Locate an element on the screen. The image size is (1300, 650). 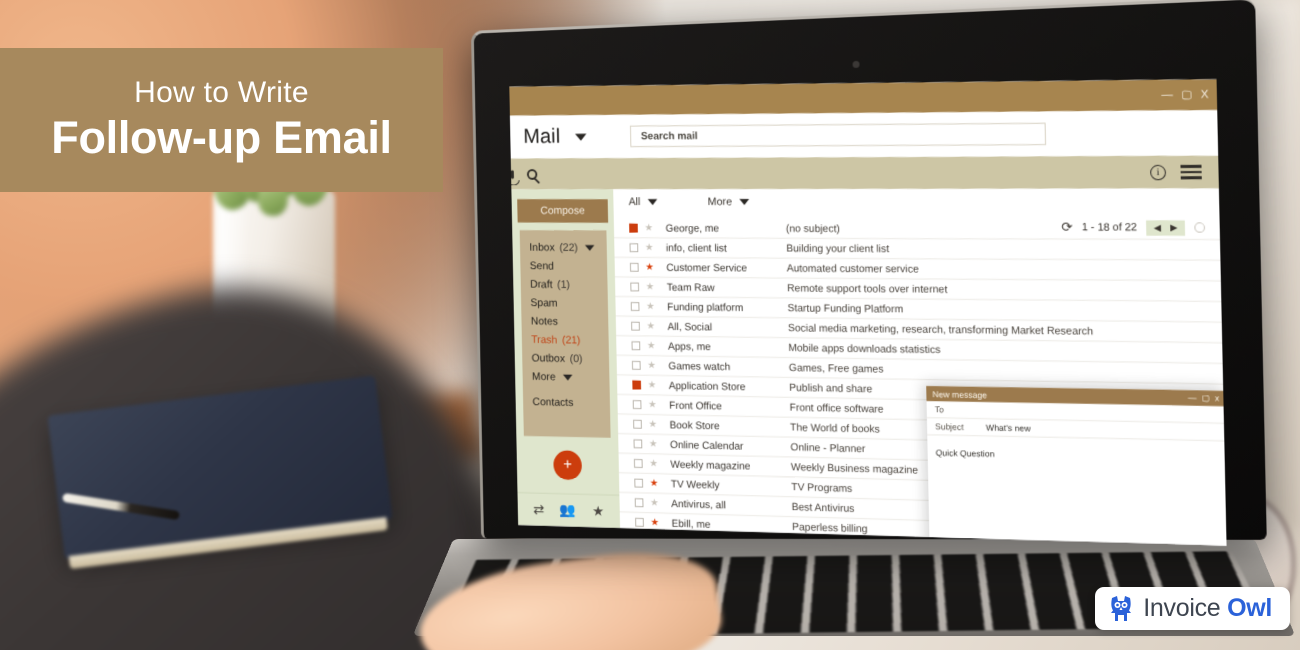
message-subject: Games, Free games is located at coordinates (836, 368).